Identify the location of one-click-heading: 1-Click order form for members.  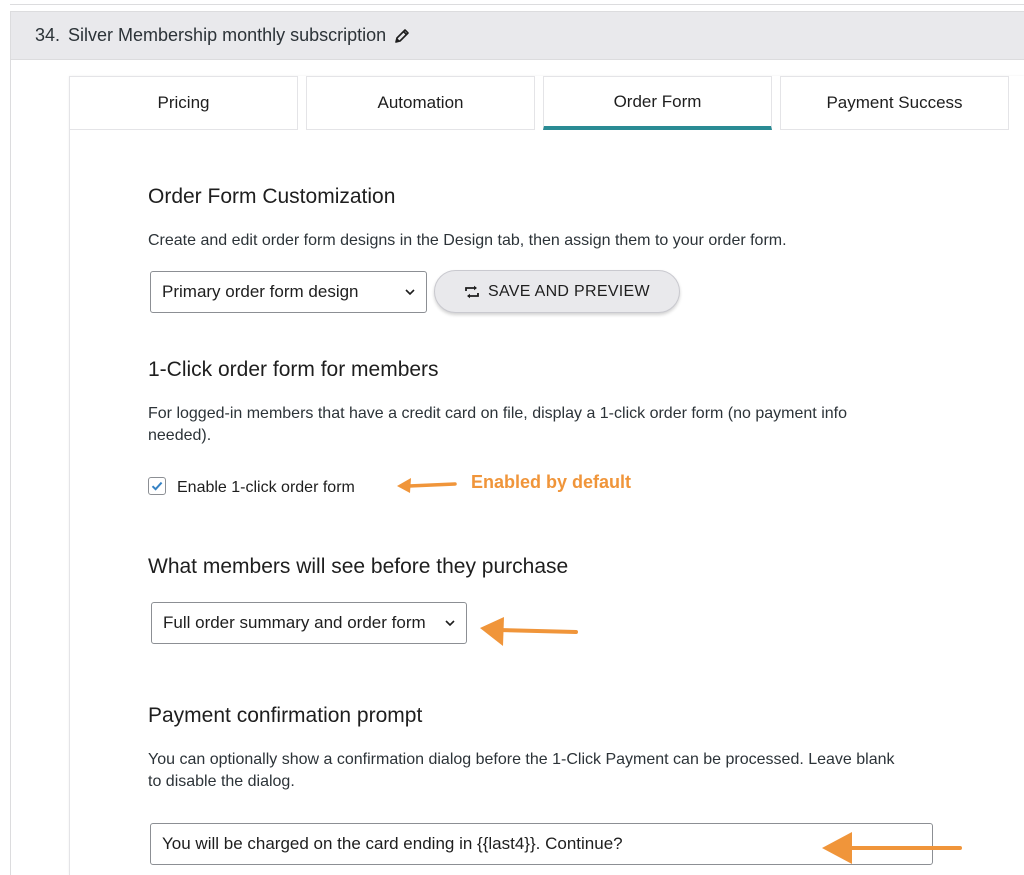
(293, 369).